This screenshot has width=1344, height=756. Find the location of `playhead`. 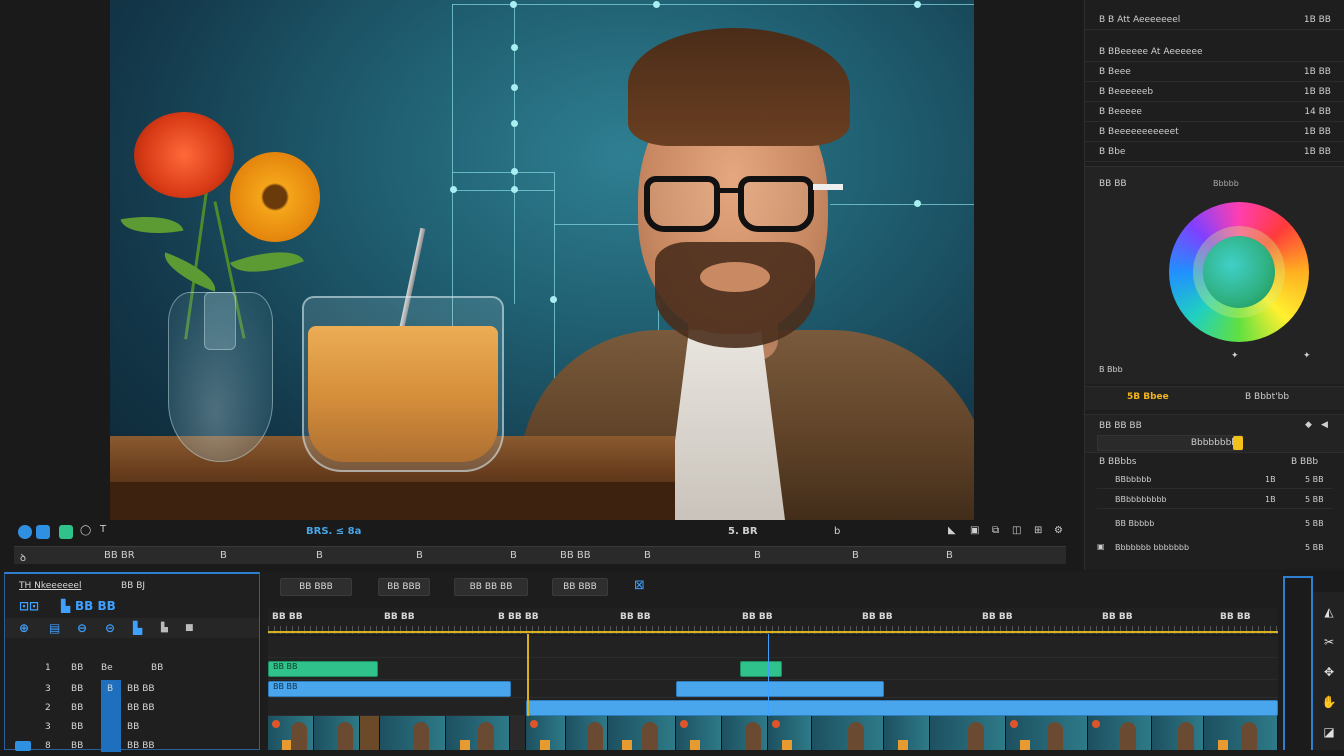

playhead is located at coordinates (528, 675).